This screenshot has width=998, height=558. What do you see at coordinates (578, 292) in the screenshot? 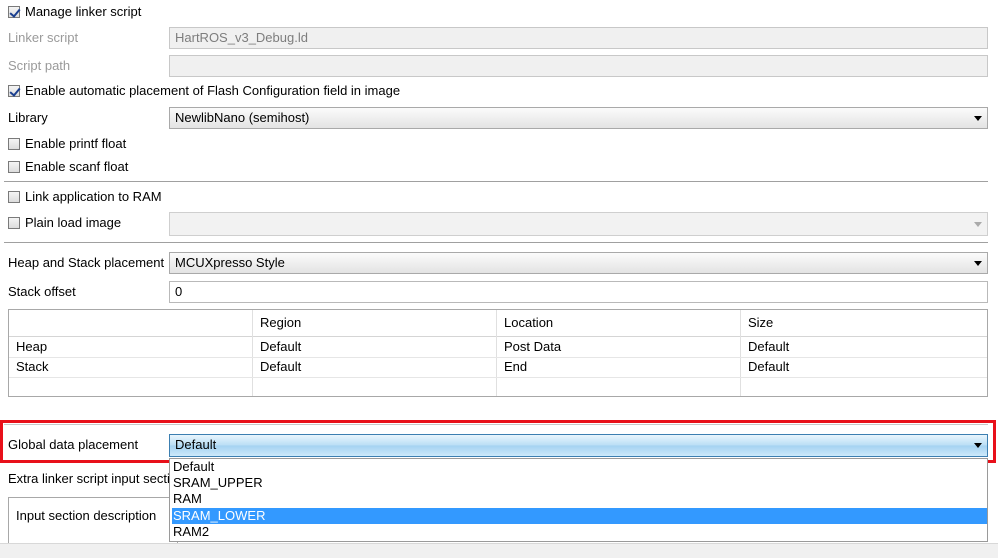
I see `stack-offset-field: 0` at bounding box center [578, 292].